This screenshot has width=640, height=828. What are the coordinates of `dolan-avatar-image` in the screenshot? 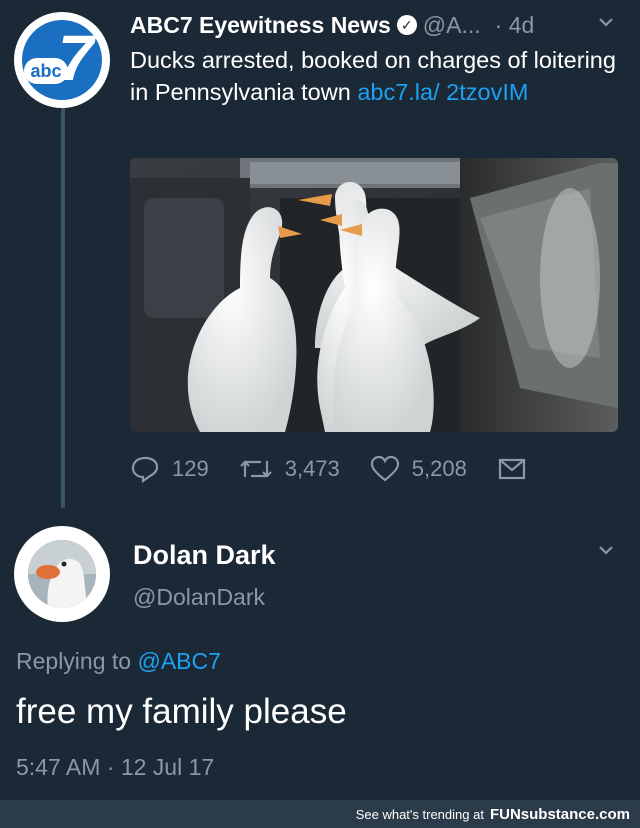 It's located at (62, 574).